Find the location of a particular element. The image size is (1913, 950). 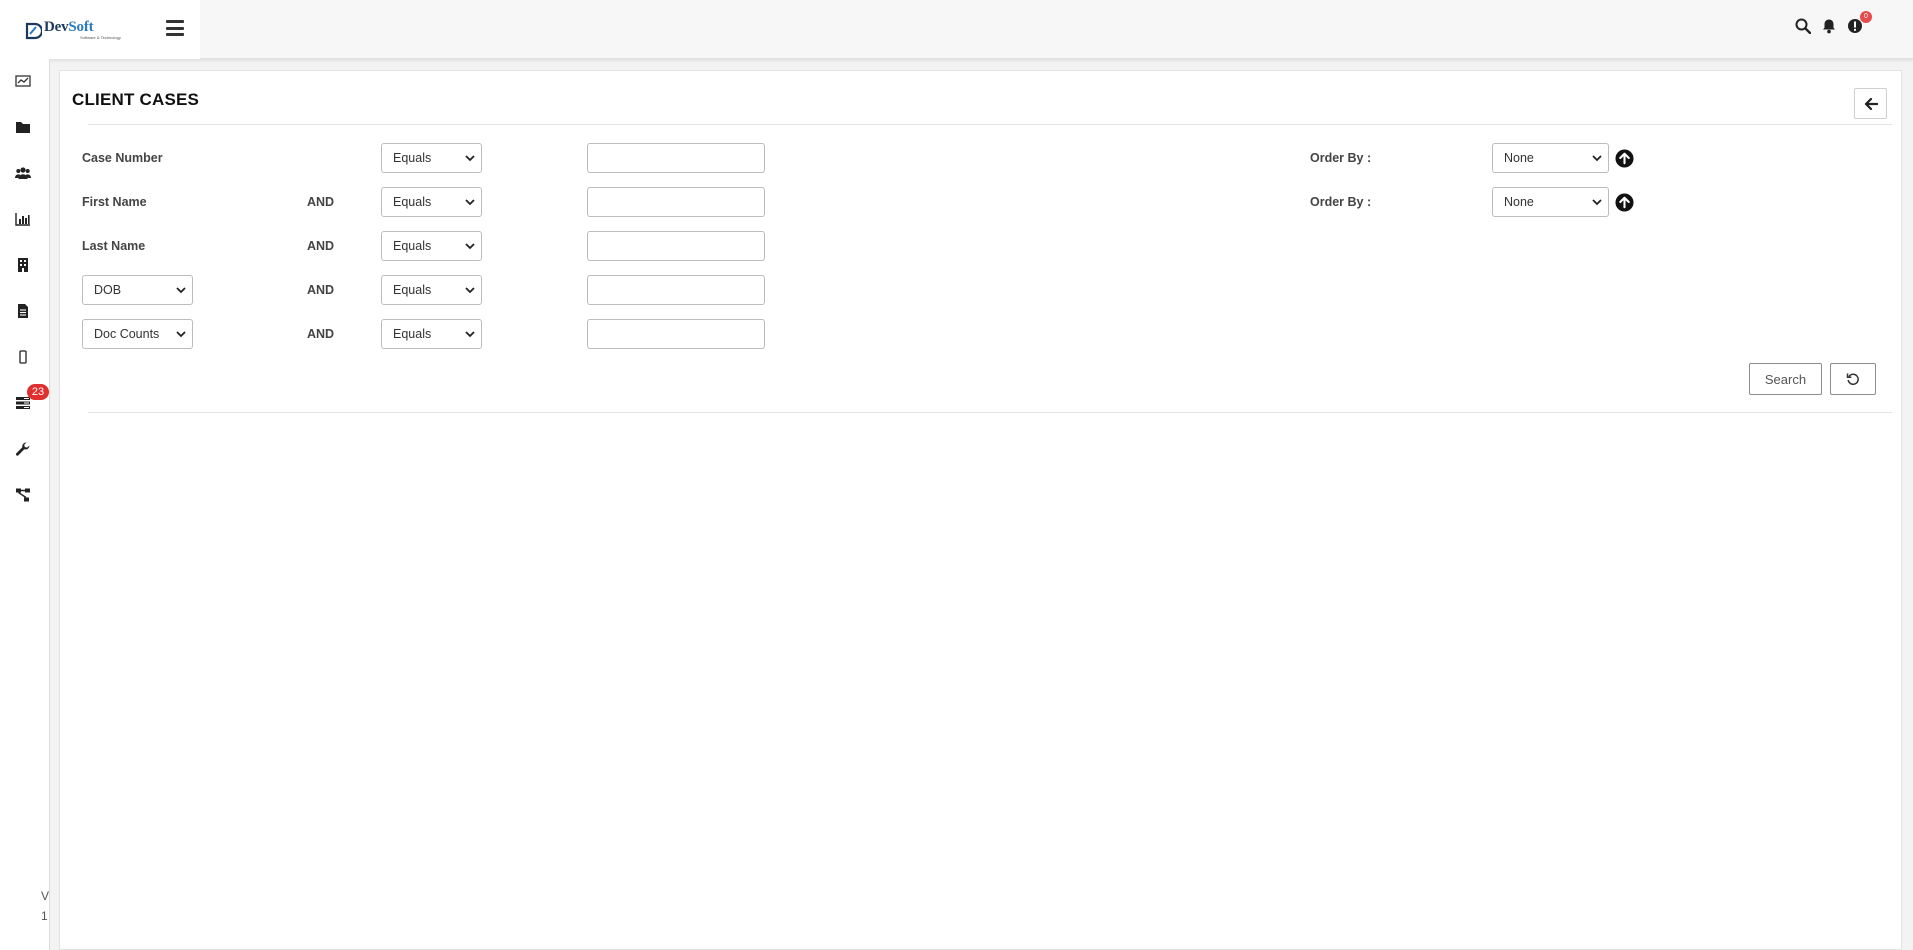

reset-button is located at coordinates (1853, 379).